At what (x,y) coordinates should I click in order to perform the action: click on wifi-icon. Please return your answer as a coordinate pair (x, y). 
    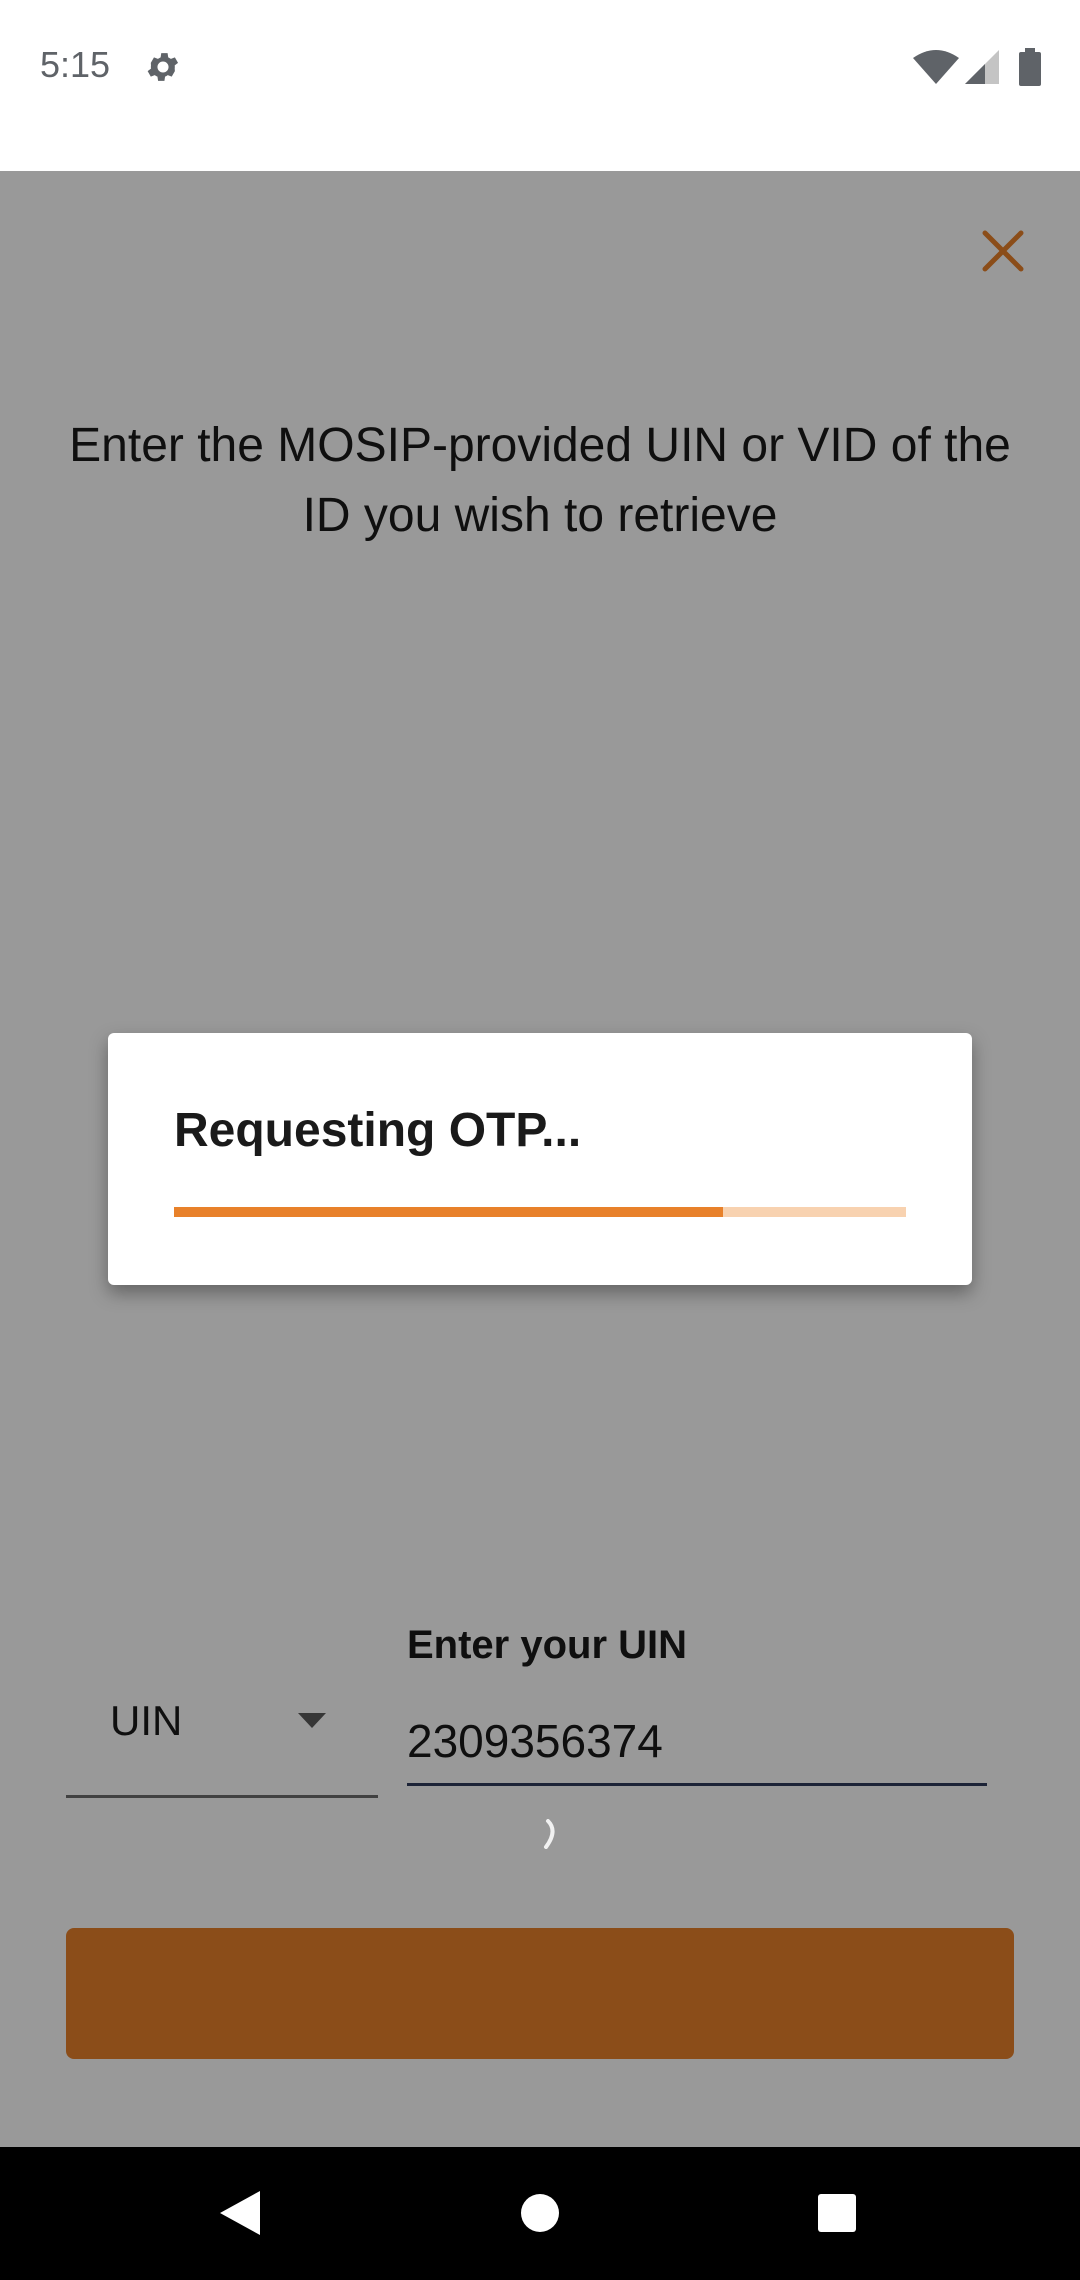
    Looking at the image, I should click on (936, 67).